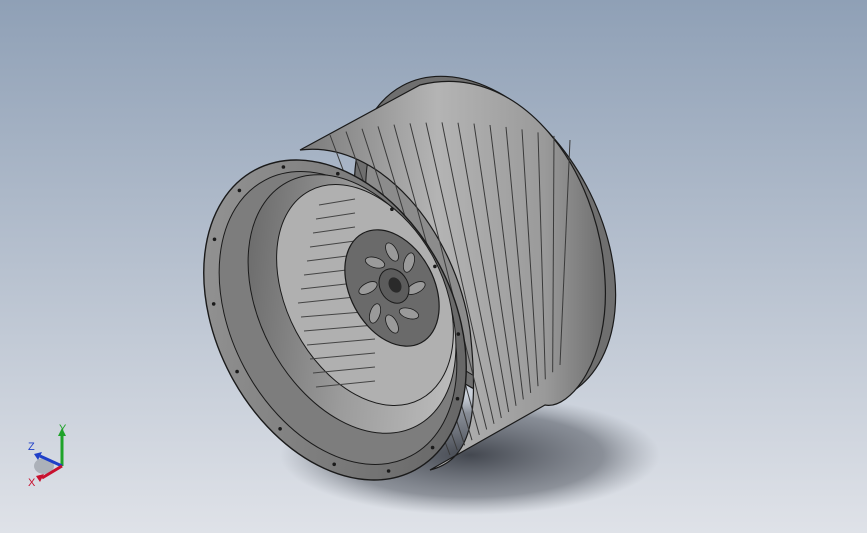 The height and width of the screenshot is (533, 867). I want to click on triad-x-label: X, so click(32, 483).